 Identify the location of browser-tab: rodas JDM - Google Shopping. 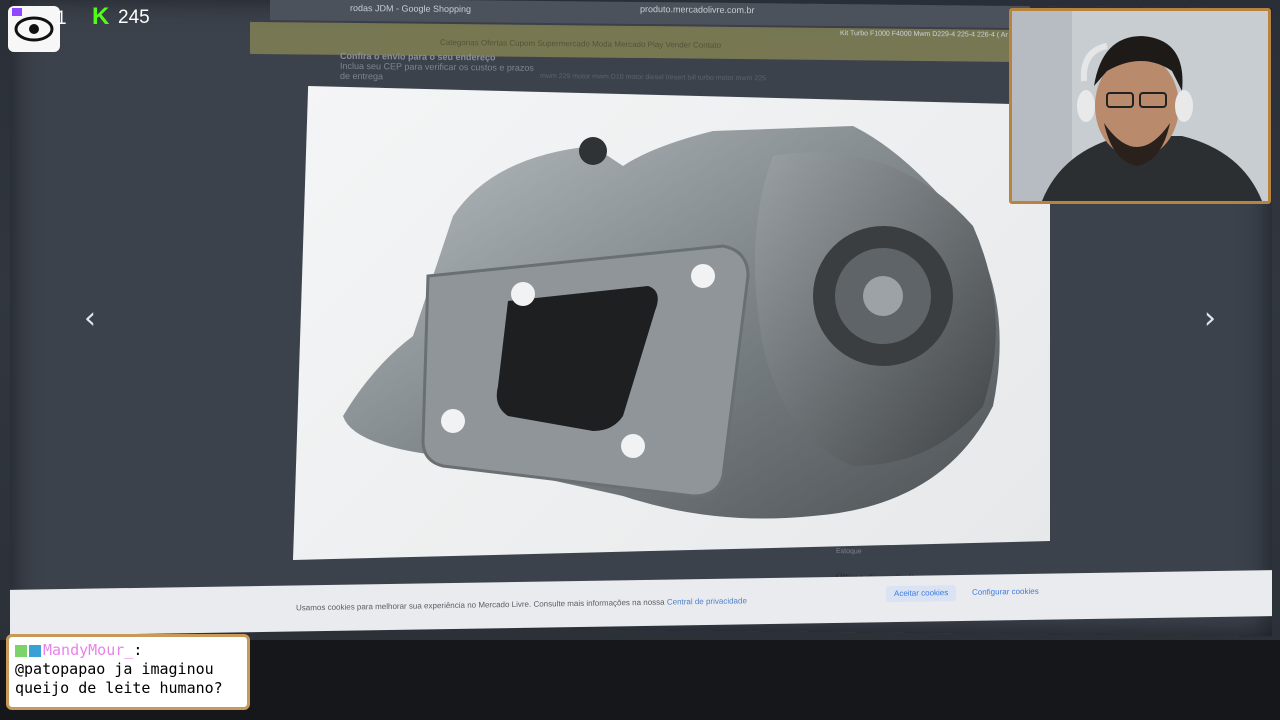
(410, 8).